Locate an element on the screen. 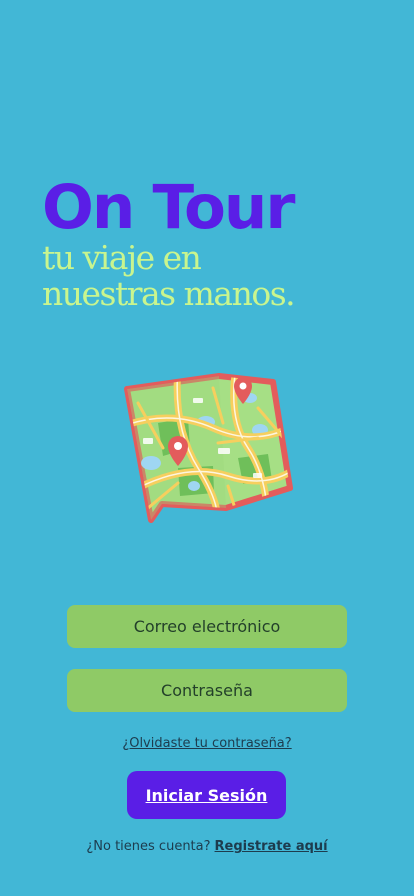 Image resolution: width=414 pixels, height=896 pixels. map-icon is located at coordinates (208, 448).